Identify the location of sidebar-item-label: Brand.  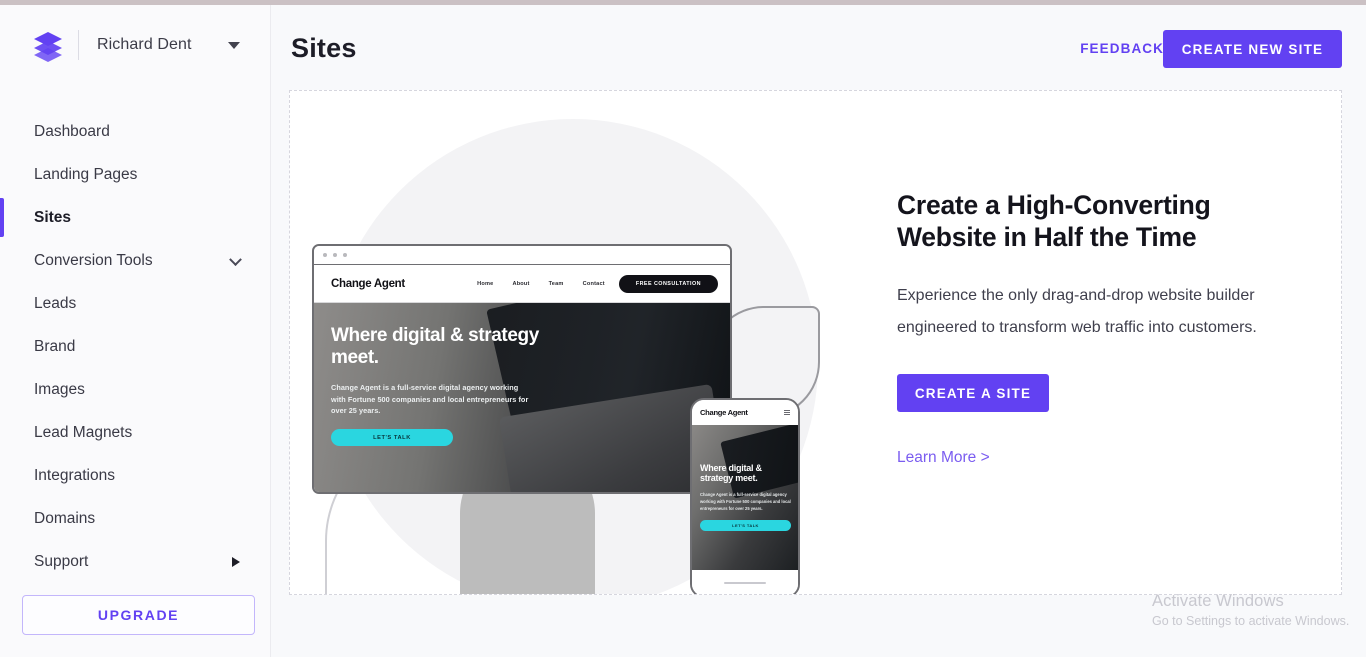
(55, 346).